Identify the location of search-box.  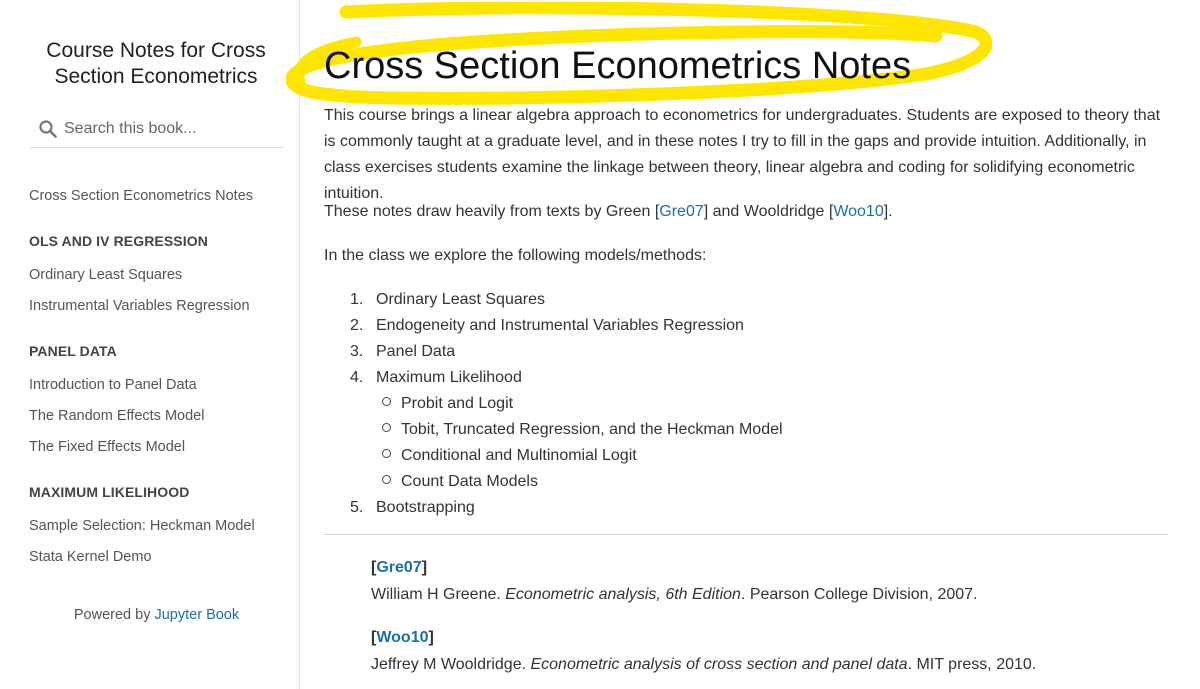
(157, 129).